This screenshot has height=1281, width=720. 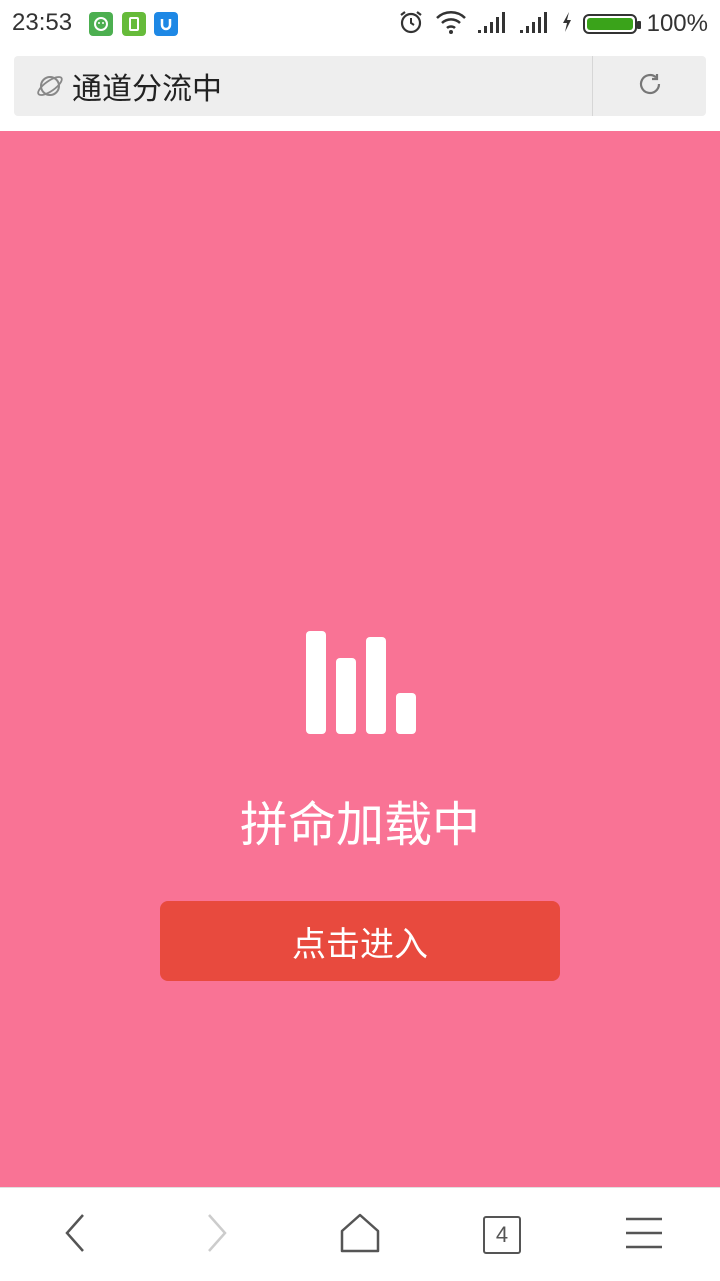 I want to click on home-button, so click(x=360, y=1234).